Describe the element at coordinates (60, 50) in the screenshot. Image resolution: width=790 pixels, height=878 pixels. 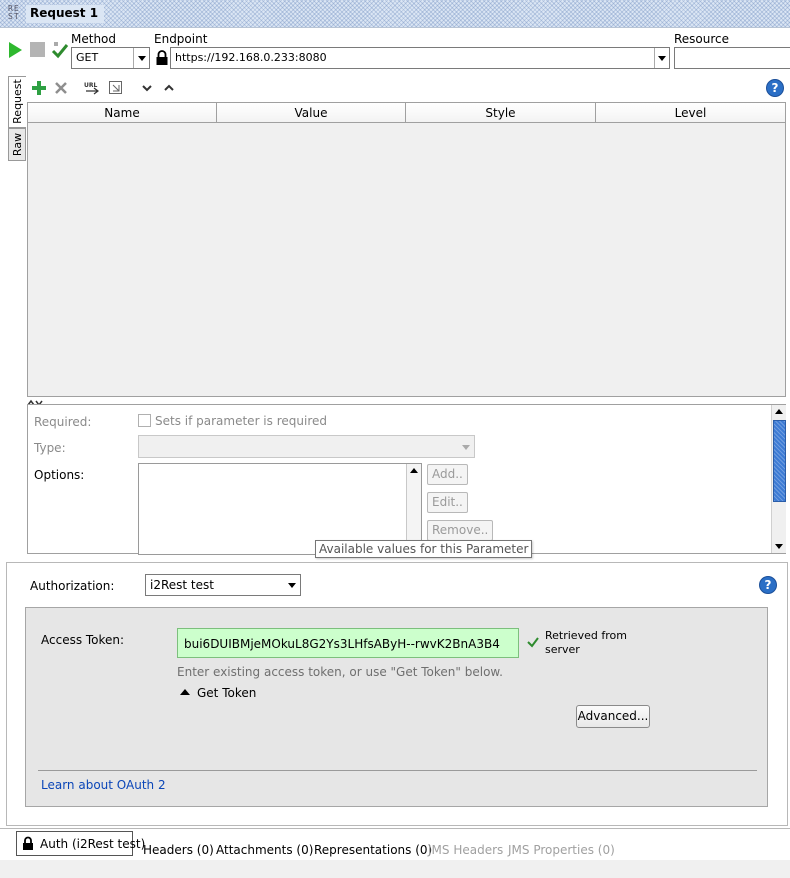
I see `check-icon` at that location.